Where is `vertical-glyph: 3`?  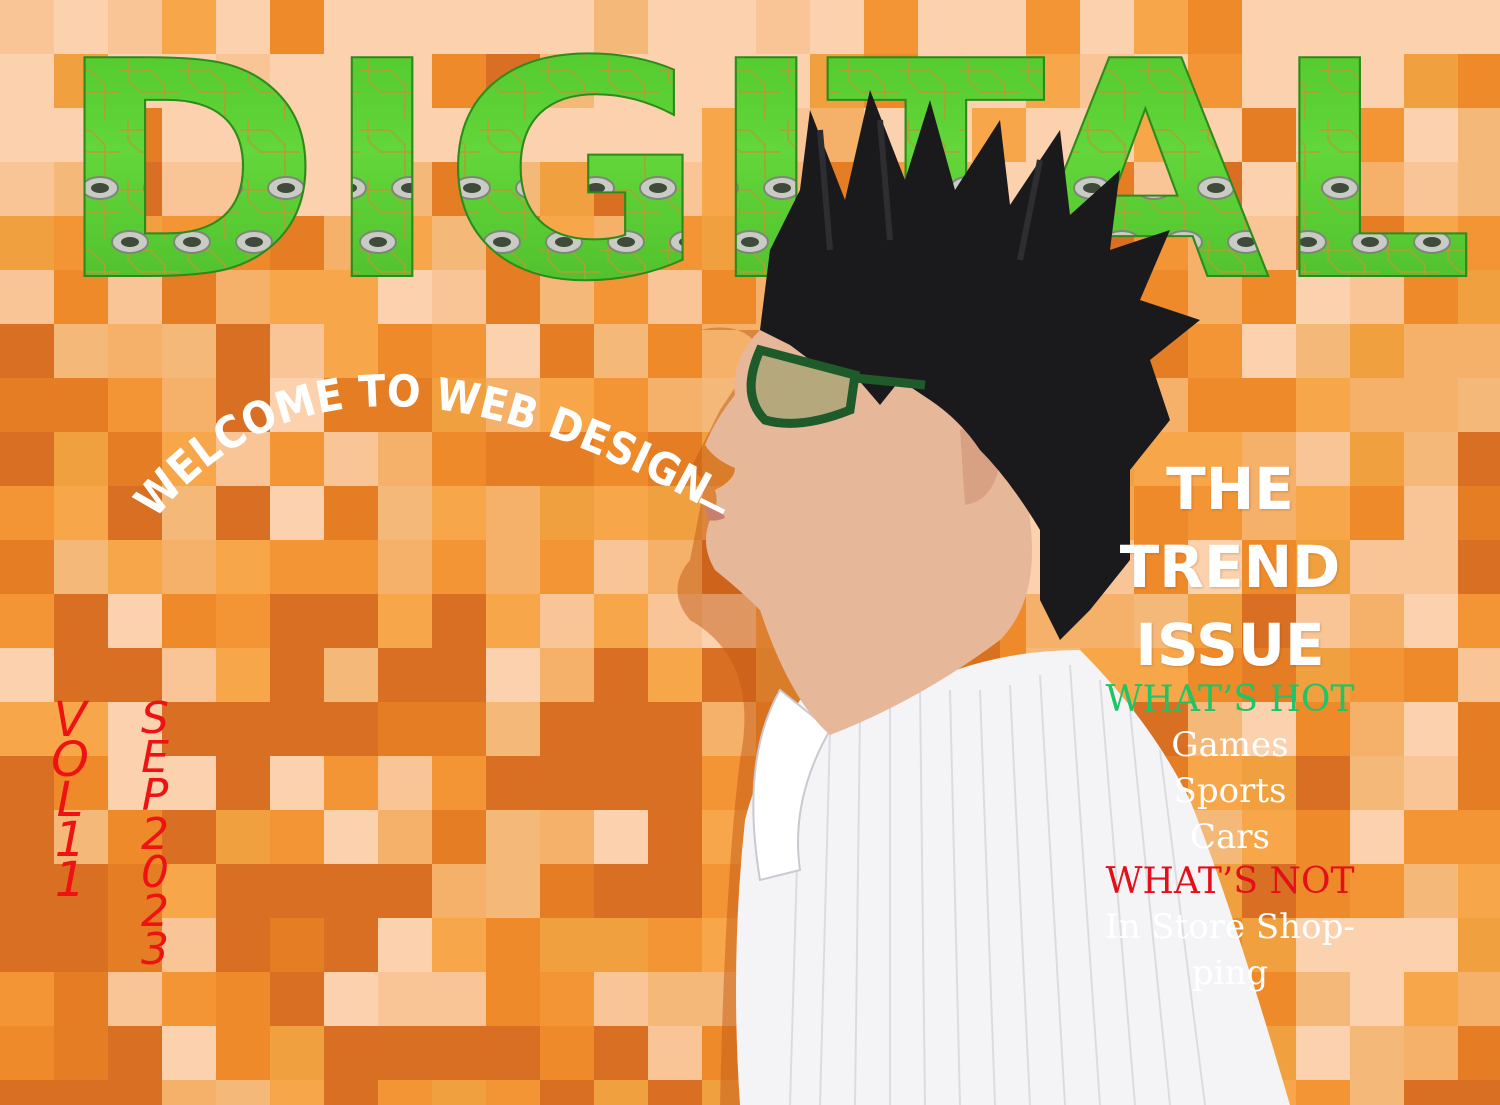
vertical-glyph: 3 is located at coordinates (155, 949).